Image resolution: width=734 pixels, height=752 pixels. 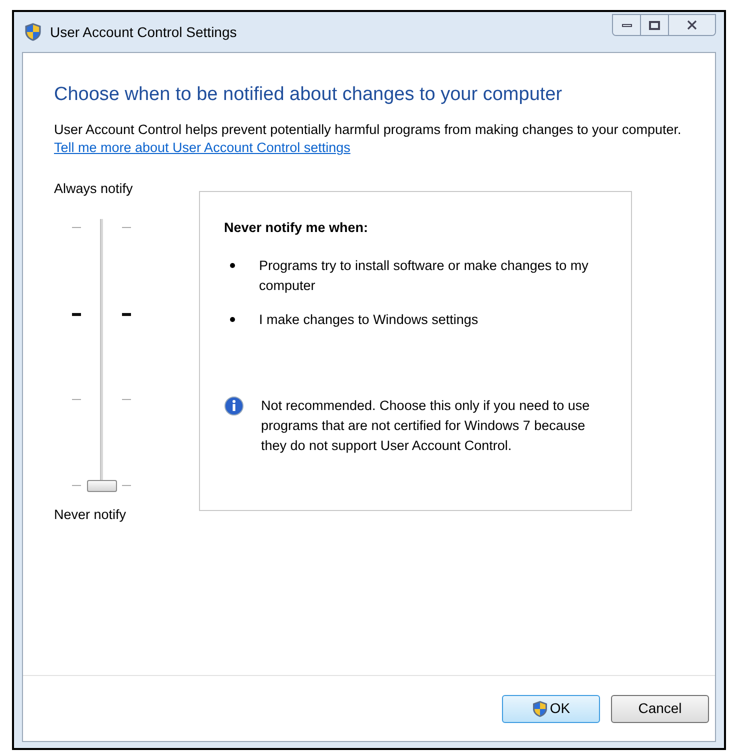 I want to click on minimize-button, so click(x=627, y=25).